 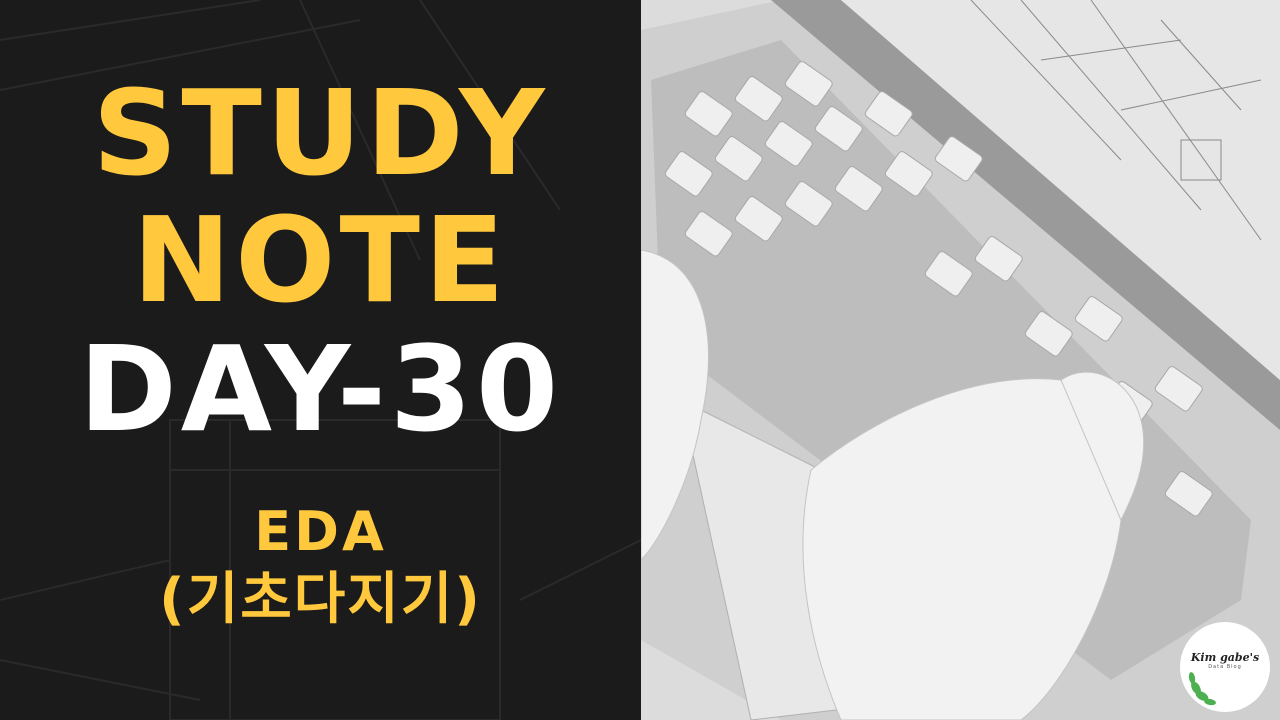 What do you see at coordinates (1202, 689) in the screenshot?
I see `leaf-icon` at bounding box center [1202, 689].